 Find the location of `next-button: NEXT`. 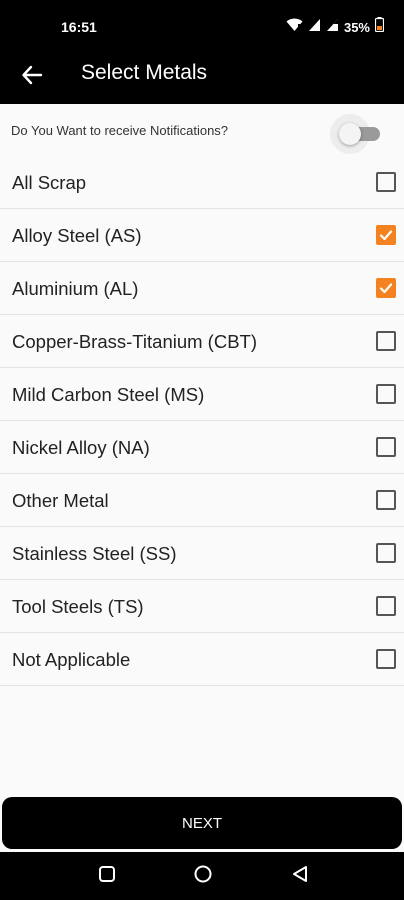

next-button: NEXT is located at coordinates (202, 823).